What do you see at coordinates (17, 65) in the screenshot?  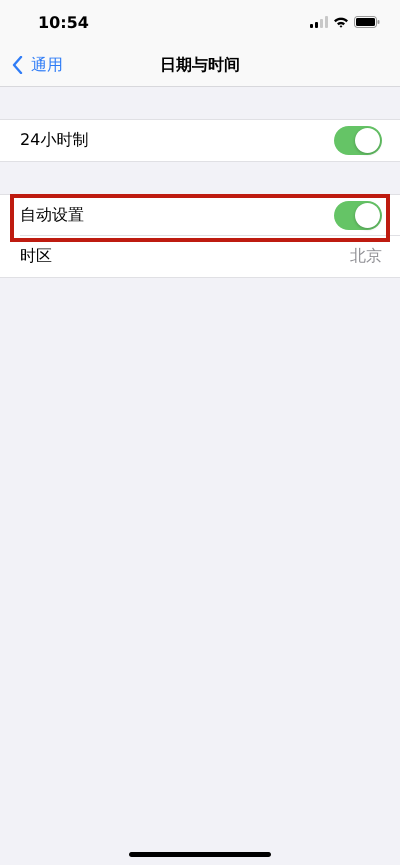 I see `chevron-icon` at bounding box center [17, 65].